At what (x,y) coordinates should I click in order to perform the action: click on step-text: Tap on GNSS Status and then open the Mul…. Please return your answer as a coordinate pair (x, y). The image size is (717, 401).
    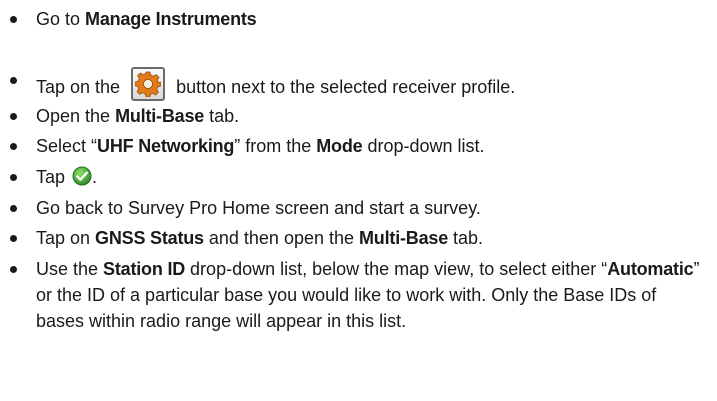
    Looking at the image, I should click on (260, 238).